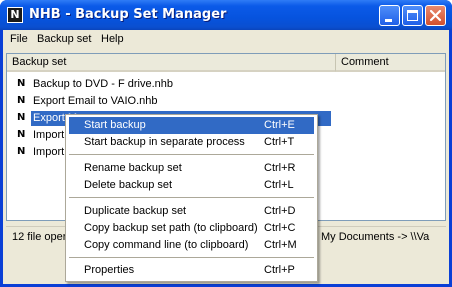 The image size is (452, 287). Describe the element at coordinates (389, 15) in the screenshot. I see `minimize-button` at that location.